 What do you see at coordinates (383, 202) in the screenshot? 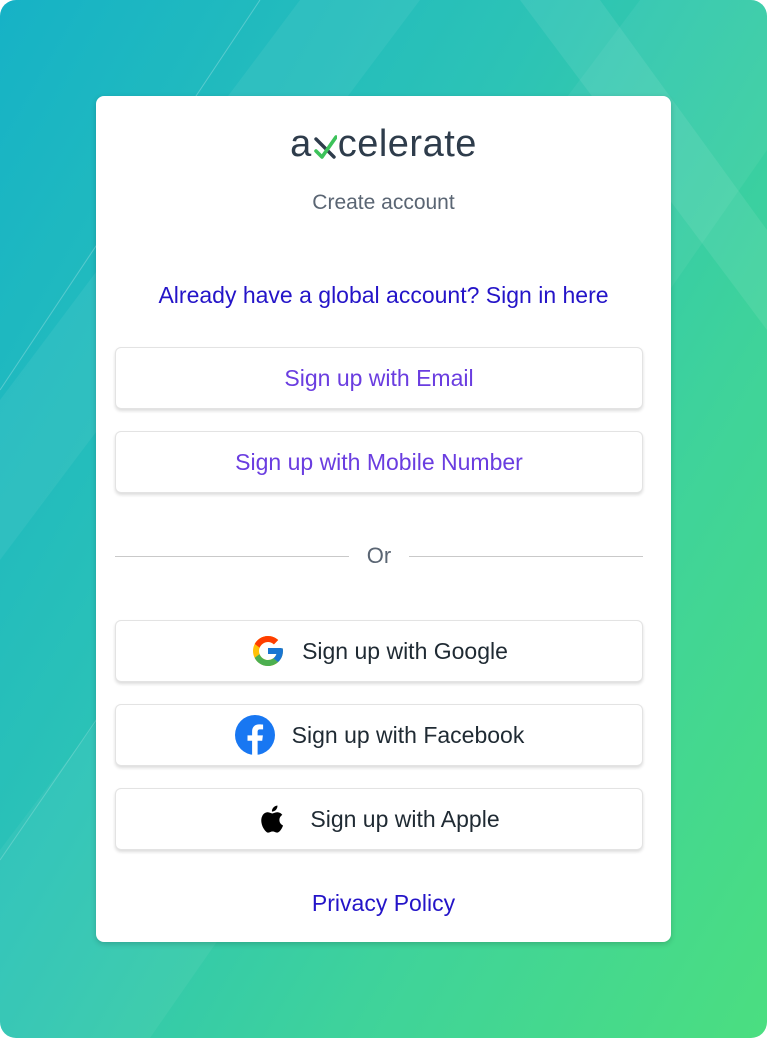
I see `page-subtitle: Create account` at bounding box center [383, 202].